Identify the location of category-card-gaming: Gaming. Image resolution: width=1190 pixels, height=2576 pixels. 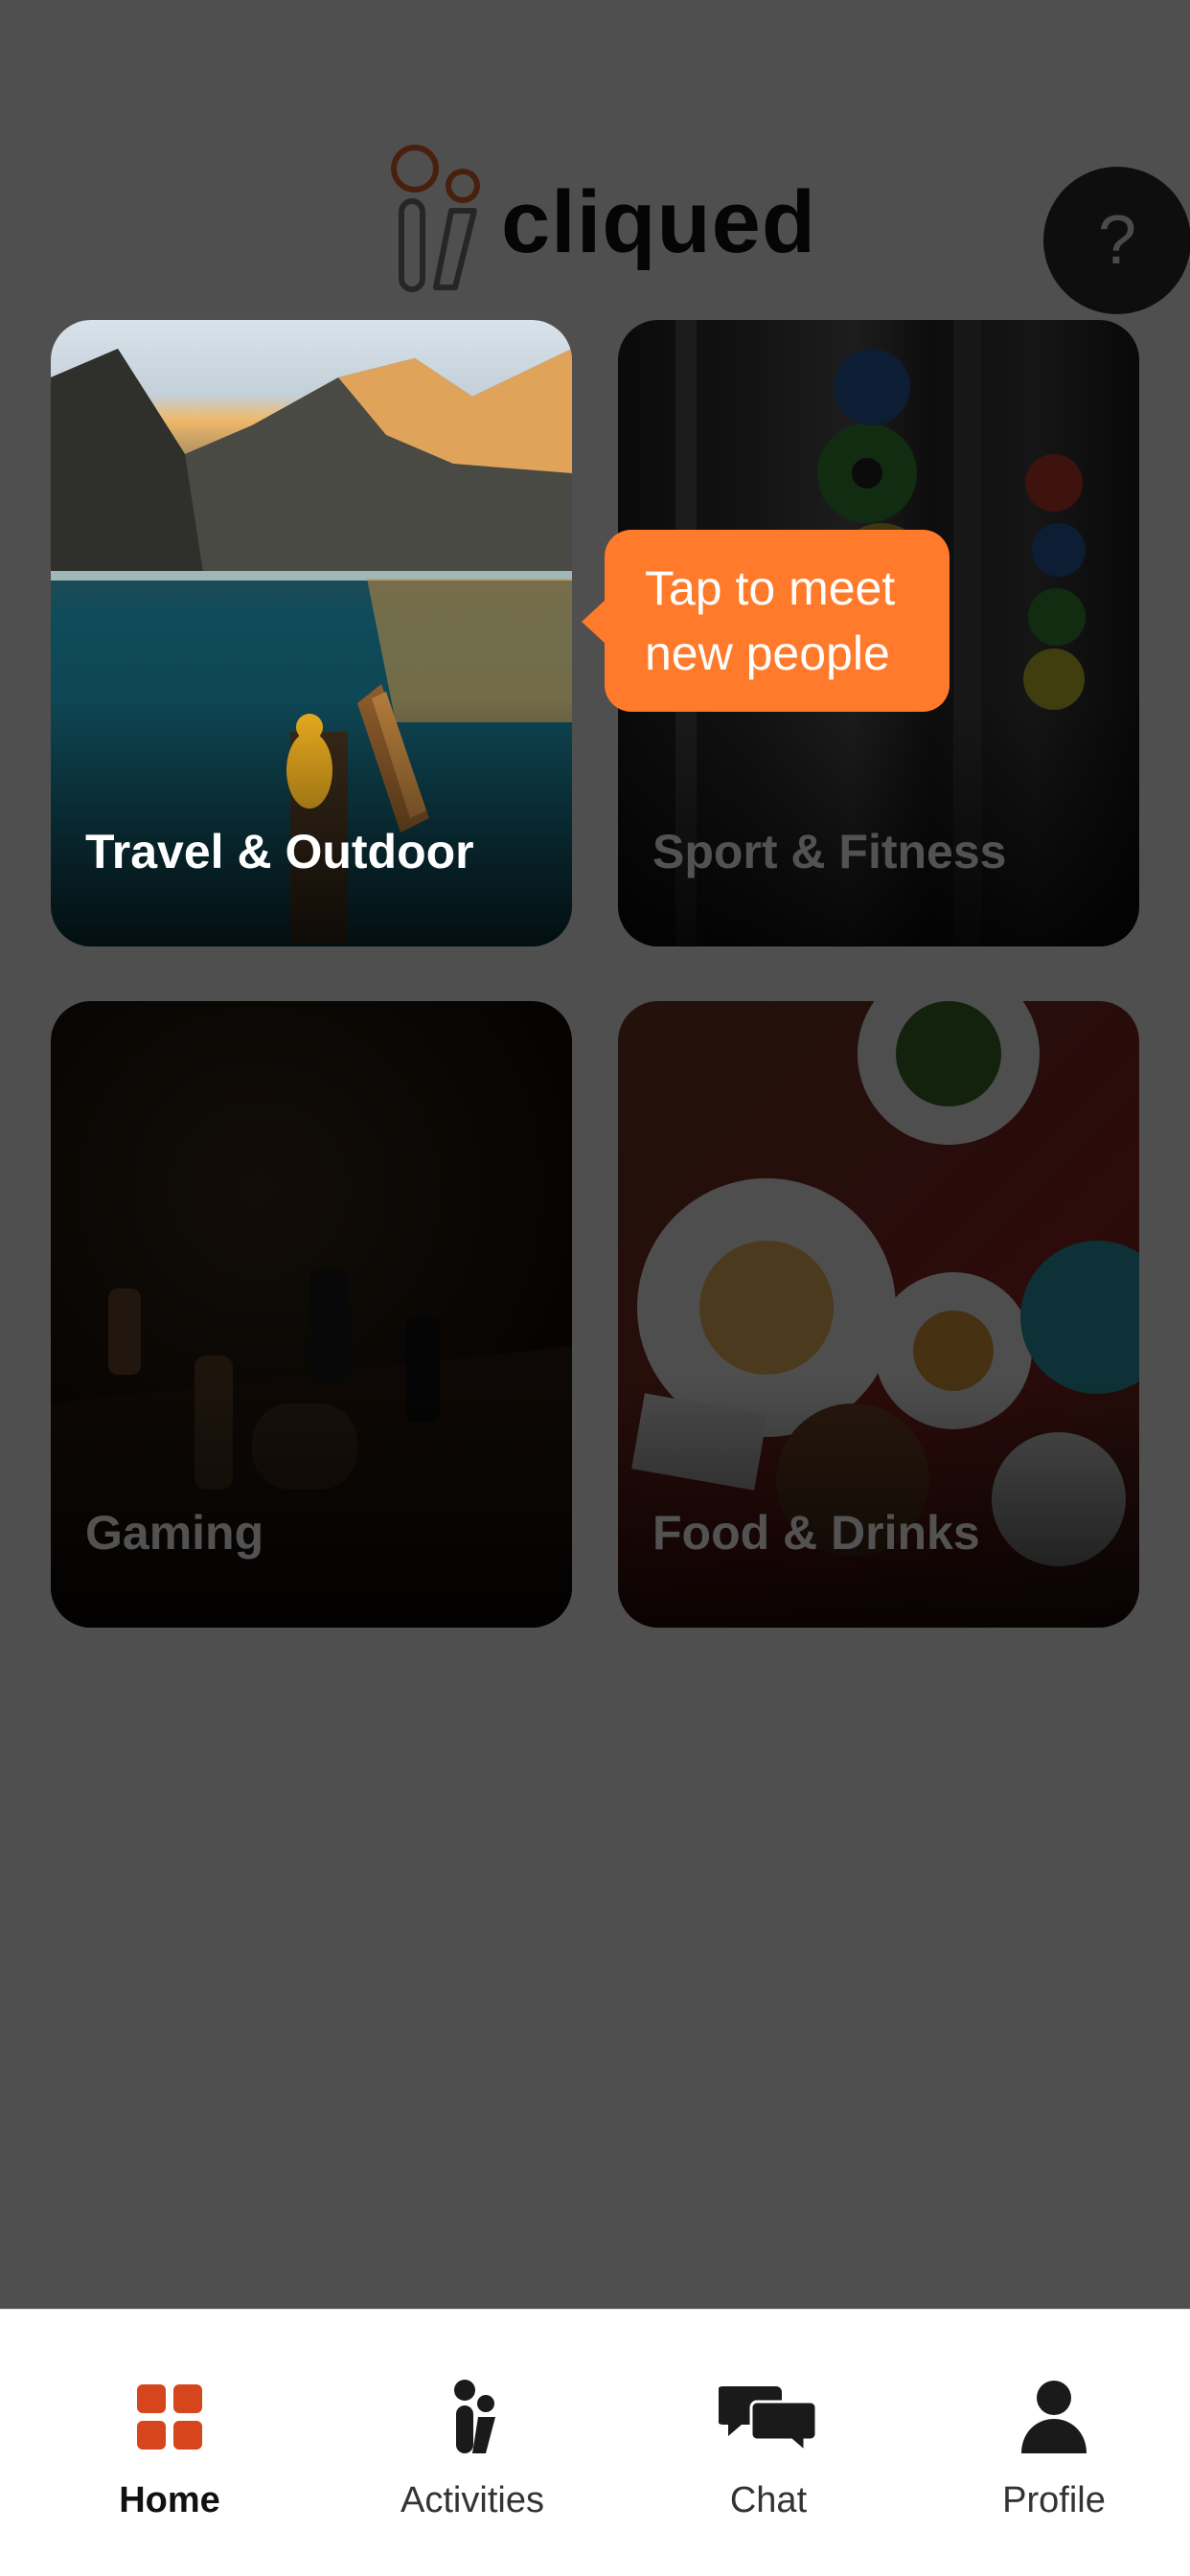
(311, 1315).